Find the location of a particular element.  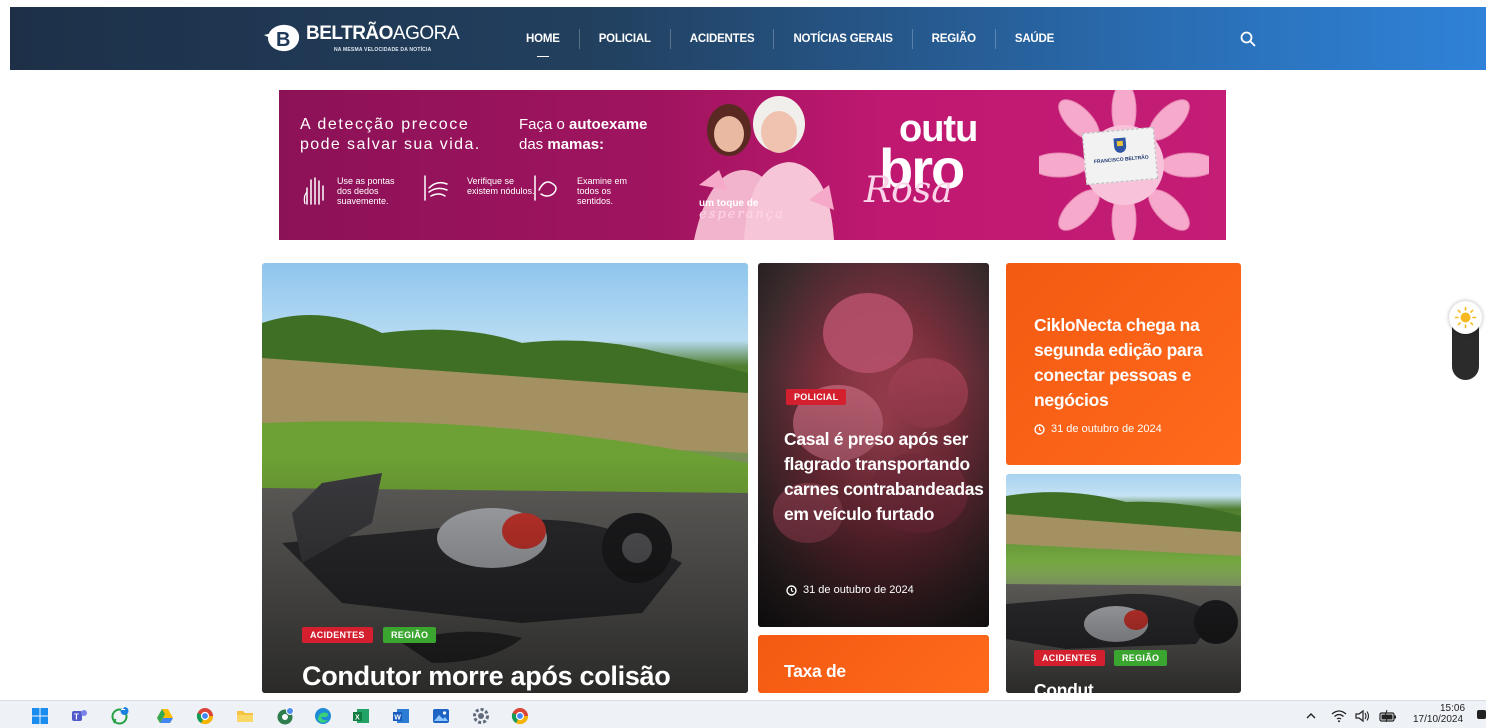

nav-acidentes: ACIDENTES is located at coordinates (721, 39).